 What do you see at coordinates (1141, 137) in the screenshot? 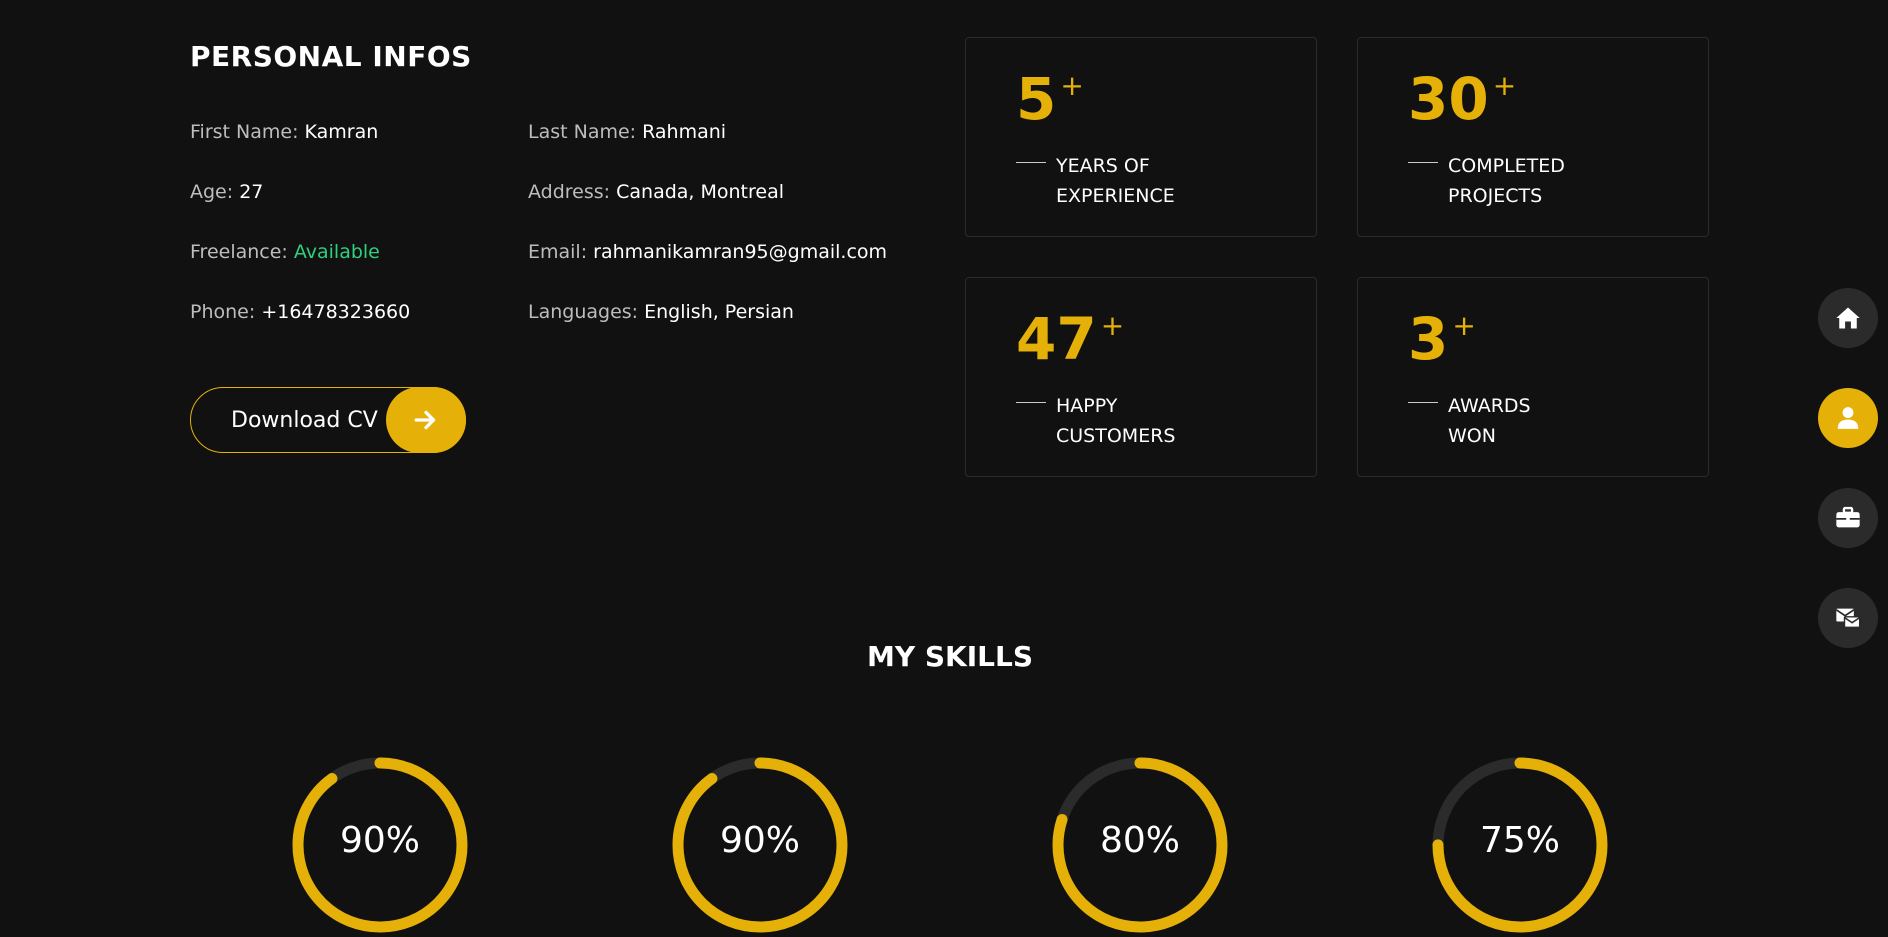
I see `stat-card-experience: 5 + YEARS OF EXPERIENCE` at bounding box center [1141, 137].